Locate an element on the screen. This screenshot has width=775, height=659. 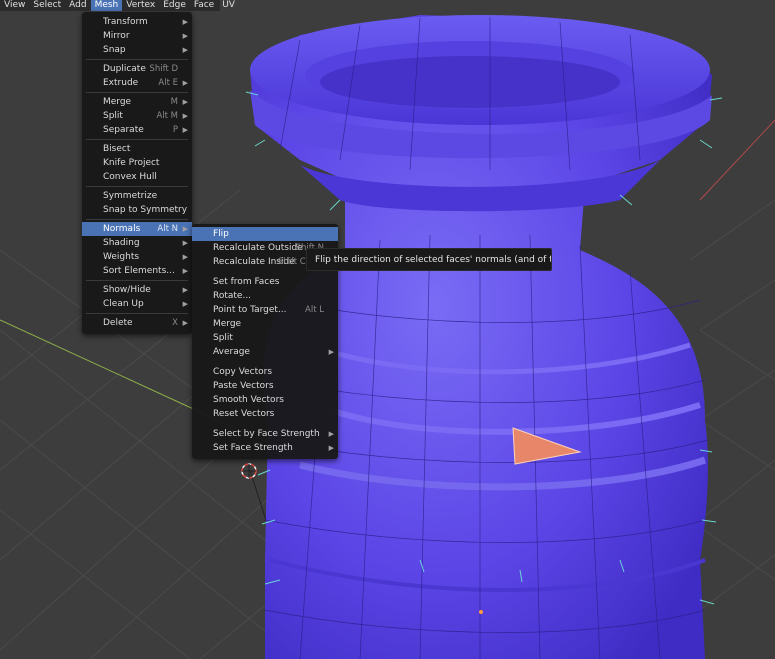
normals-menu-item-smooth-vectors: Smooth Vectors is located at coordinates (265, 400).